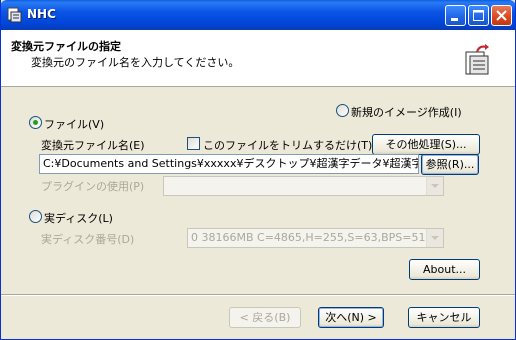 The height and width of the screenshot is (340, 516). Describe the element at coordinates (193, 143) in the screenshot. I see `trim-checkbox` at that location.